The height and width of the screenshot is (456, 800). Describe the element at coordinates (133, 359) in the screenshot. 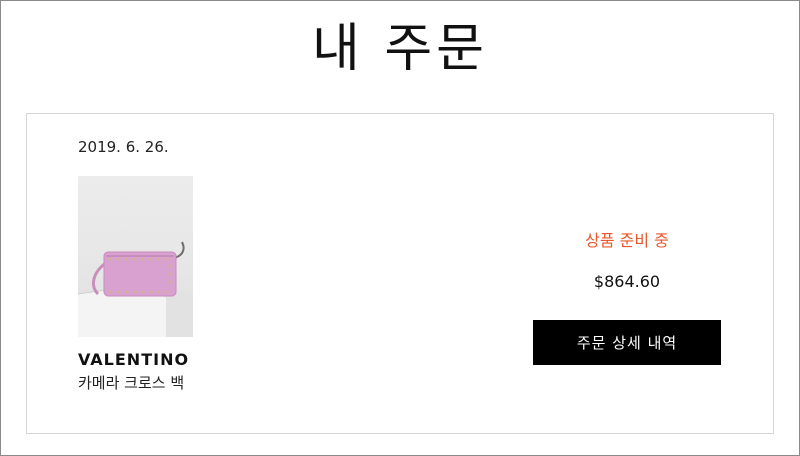

I see `product-brand: VALENTINO` at that location.